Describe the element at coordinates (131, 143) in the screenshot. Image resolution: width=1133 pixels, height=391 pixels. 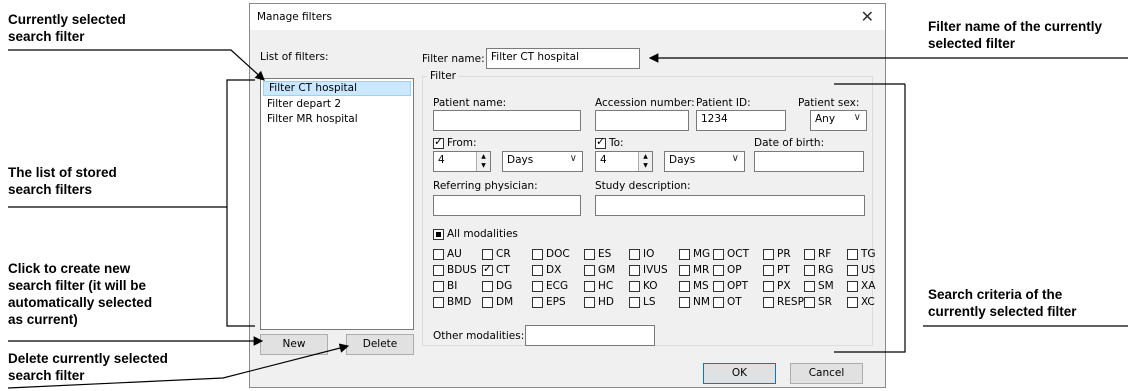
I see `connector-stored-filters` at that location.